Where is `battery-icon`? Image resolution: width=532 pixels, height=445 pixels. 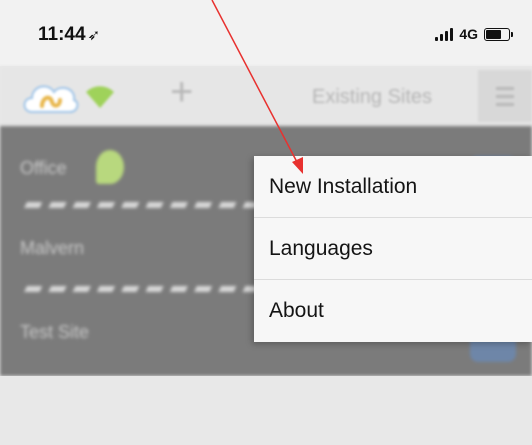
battery-icon is located at coordinates (498, 34).